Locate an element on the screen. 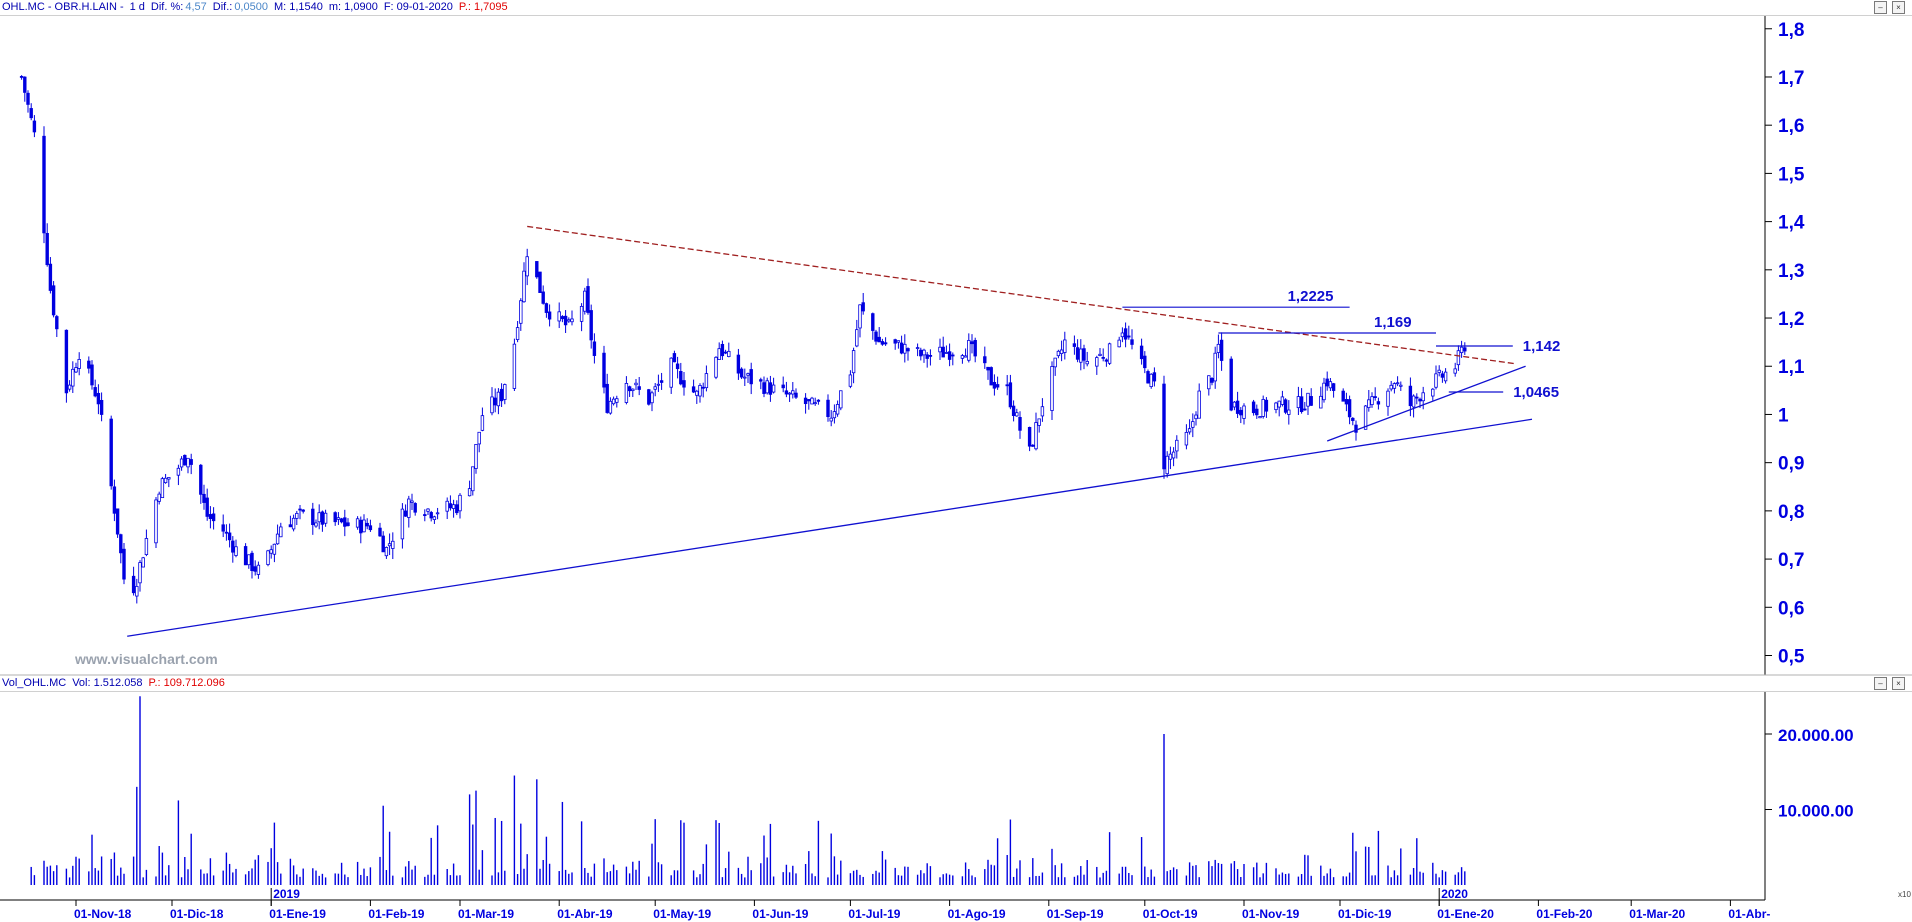  price-tick-label: 0,5 is located at coordinates (1791, 657).